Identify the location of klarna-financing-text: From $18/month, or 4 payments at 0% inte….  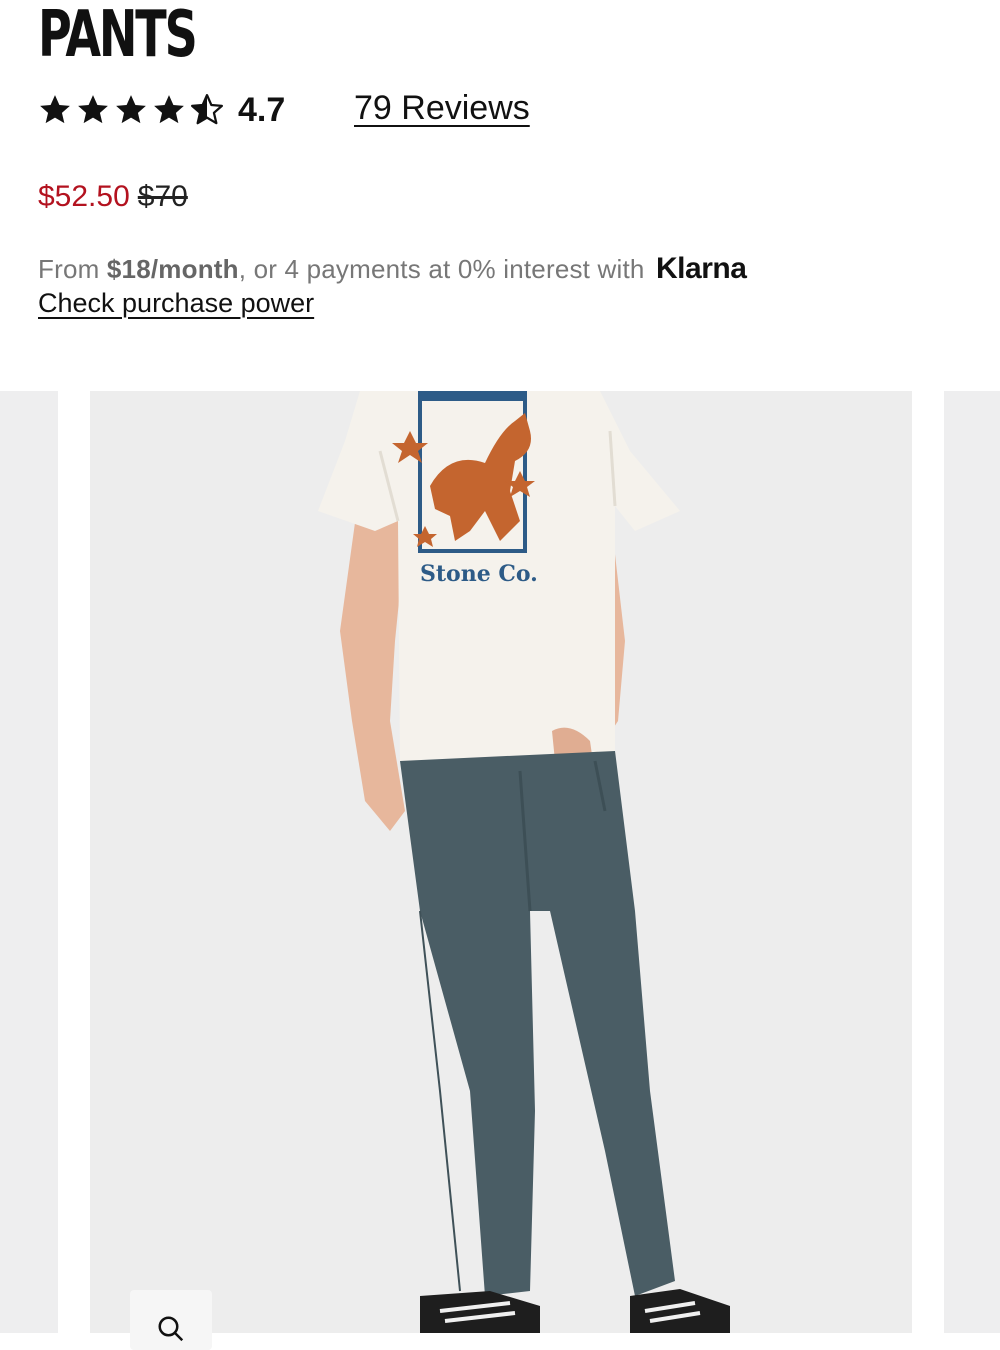
(392, 269).